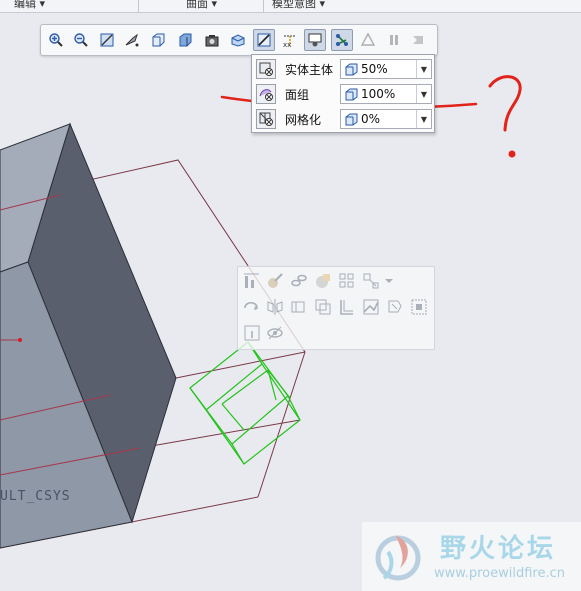  I want to click on reorient-icon, so click(132, 40).